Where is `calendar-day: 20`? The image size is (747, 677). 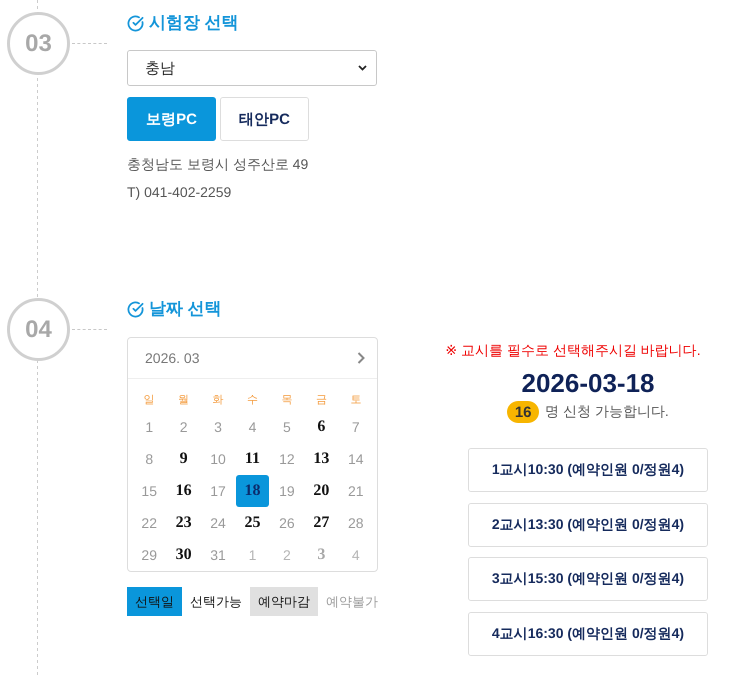
calendar-day: 20 is located at coordinates (321, 491).